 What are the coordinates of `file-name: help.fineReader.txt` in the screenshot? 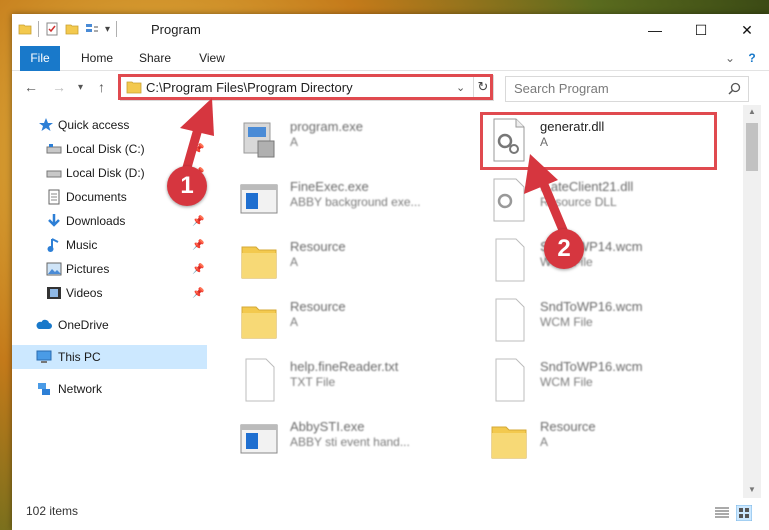 It's located at (344, 366).